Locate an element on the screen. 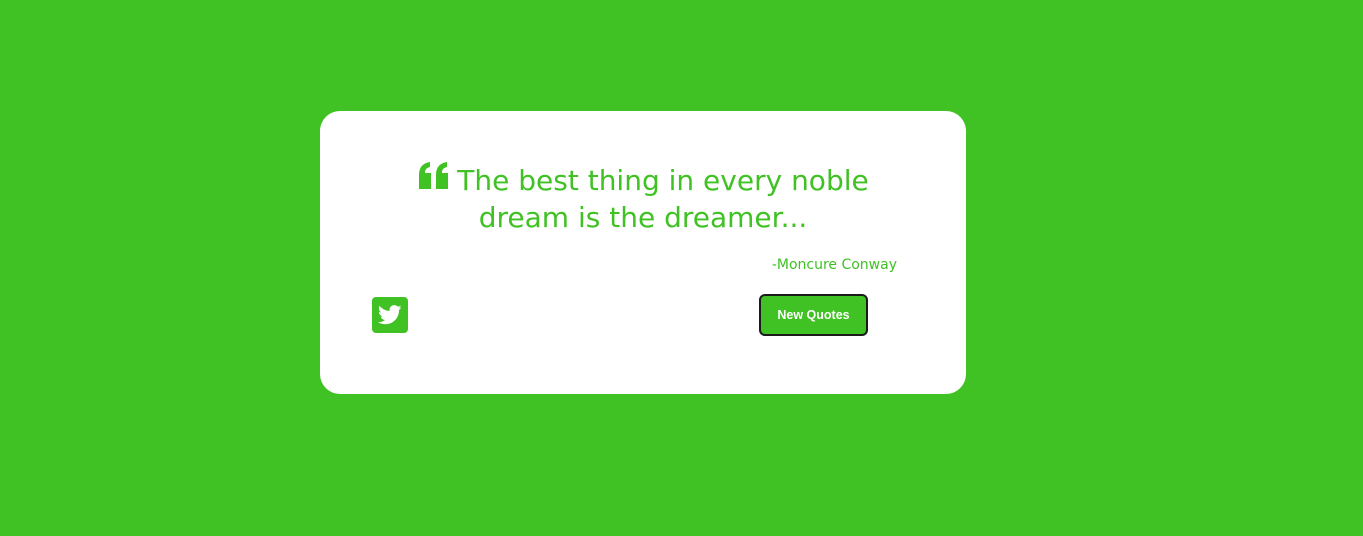 The height and width of the screenshot is (536, 1363). tweet-button is located at coordinates (390, 315).